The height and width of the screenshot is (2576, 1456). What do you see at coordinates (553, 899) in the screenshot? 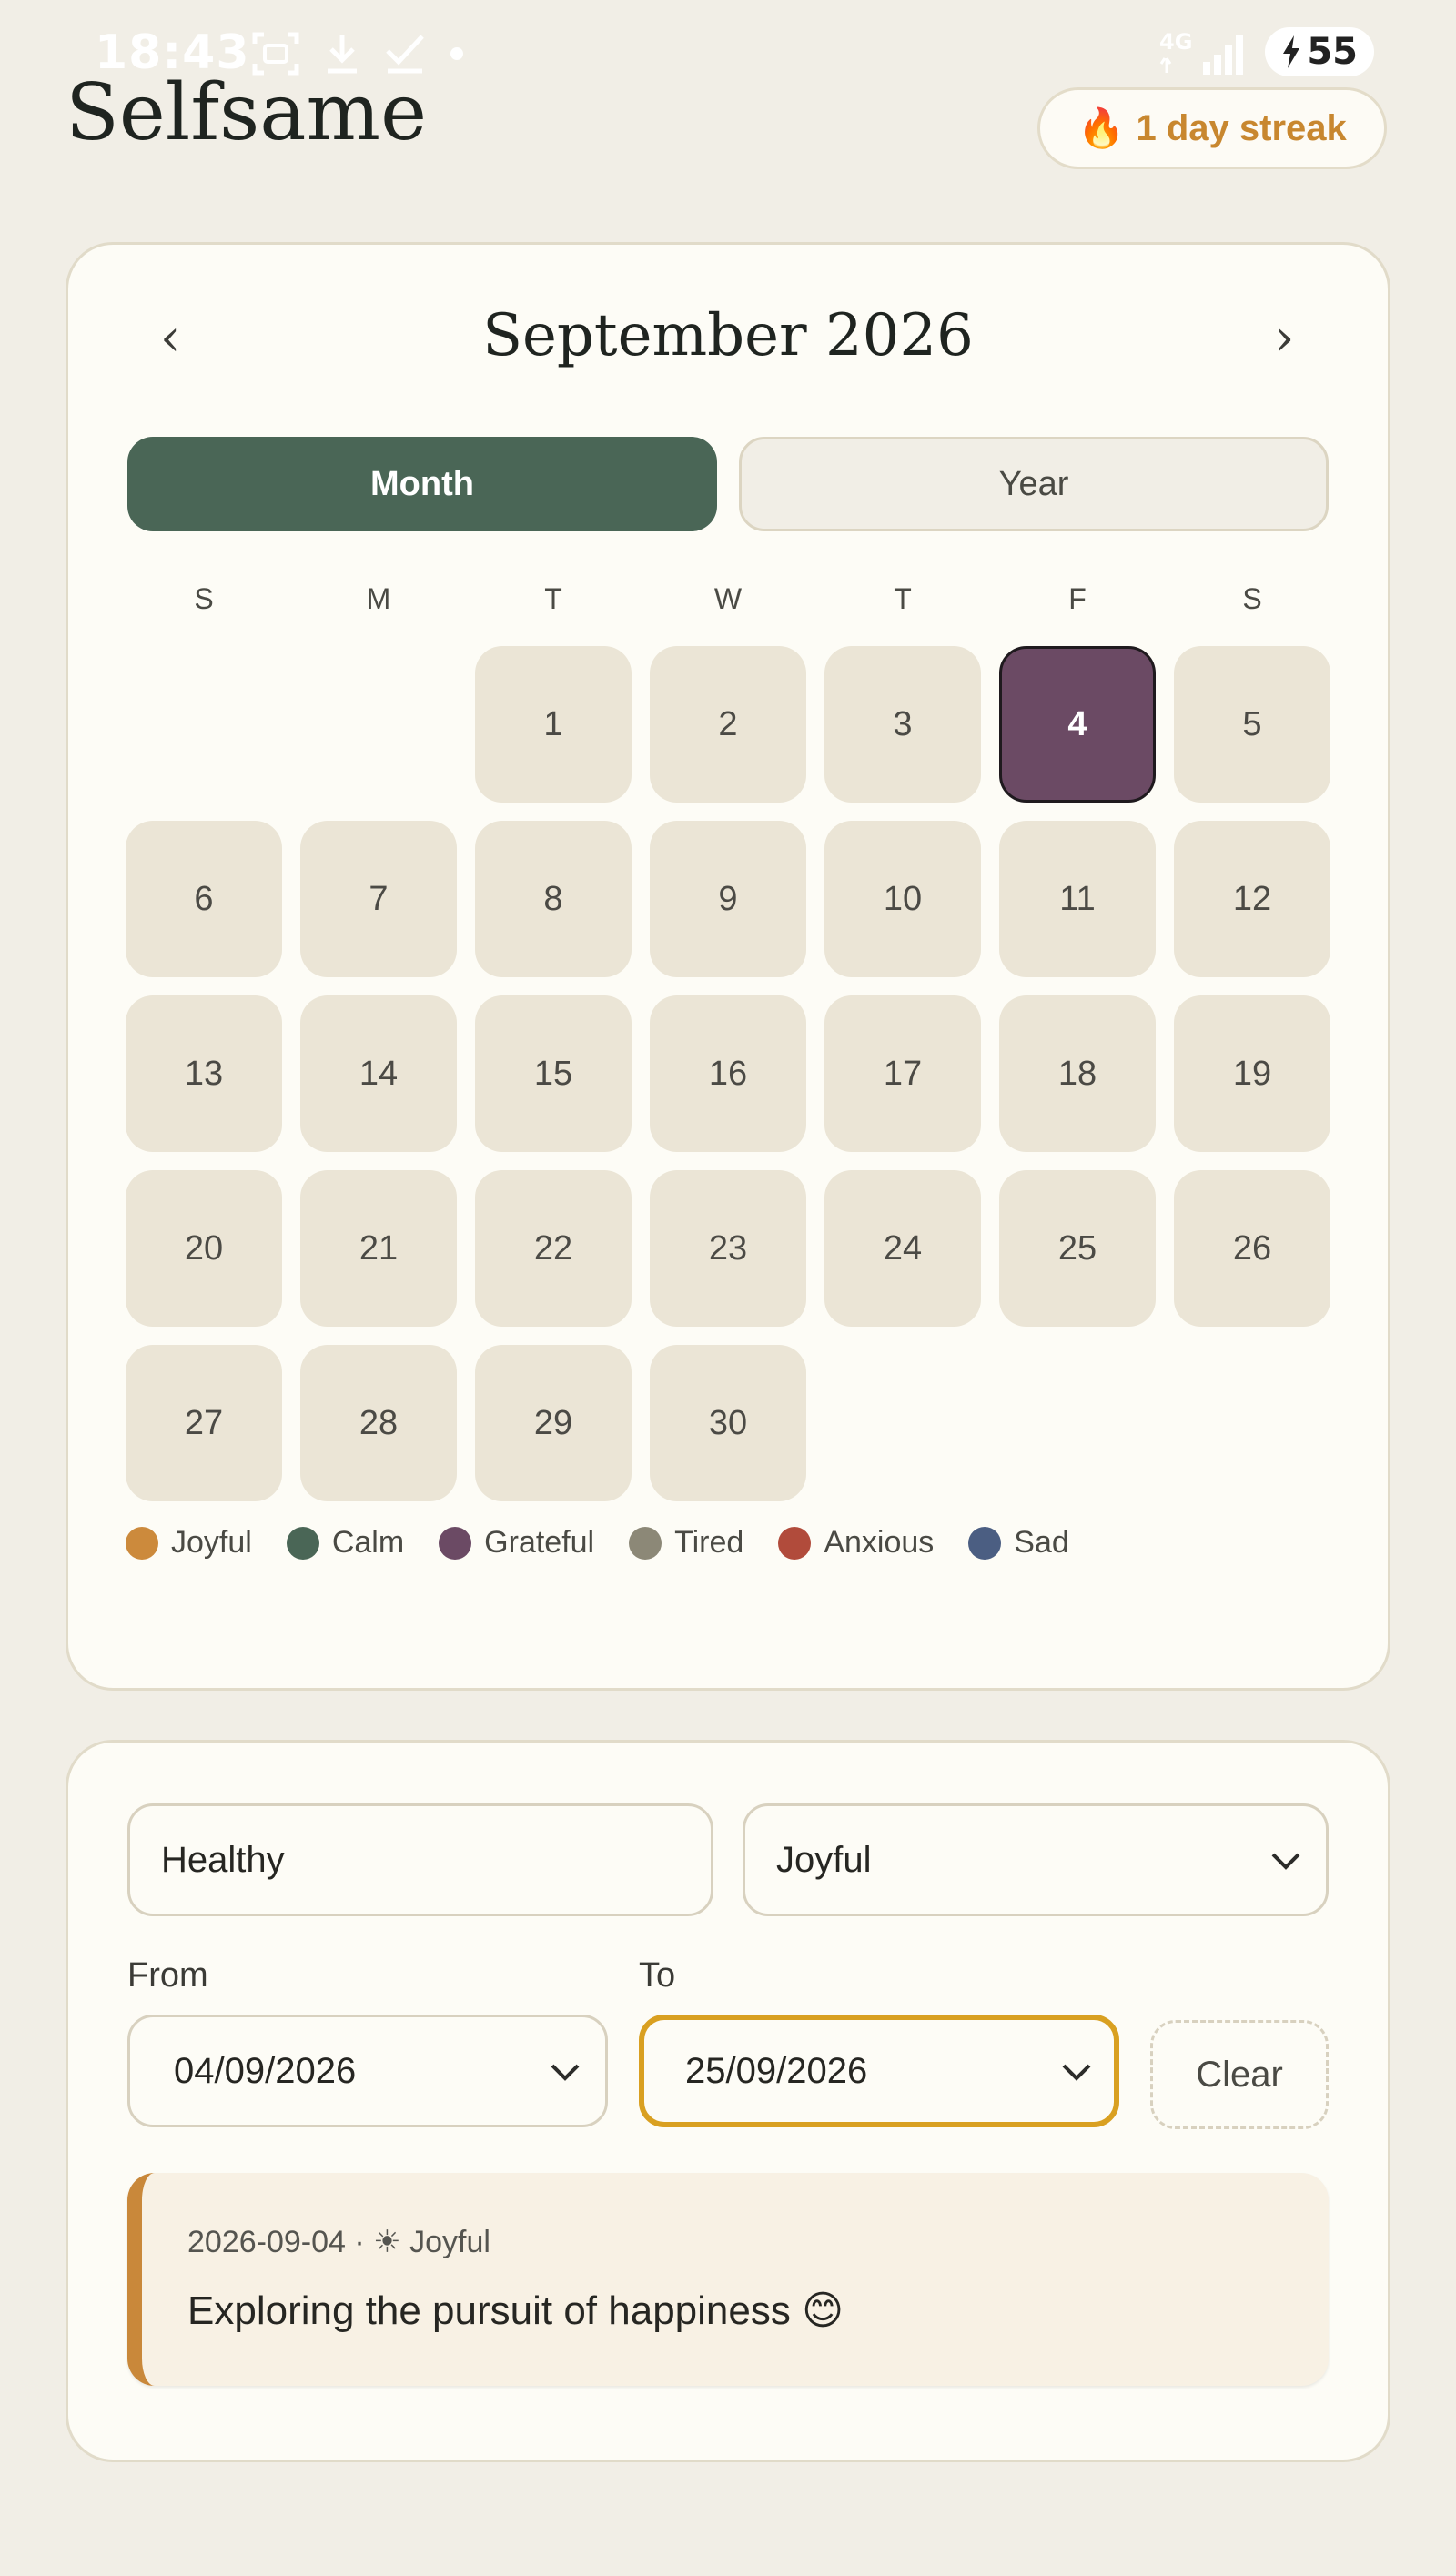
I see `calendar-day: 8` at bounding box center [553, 899].